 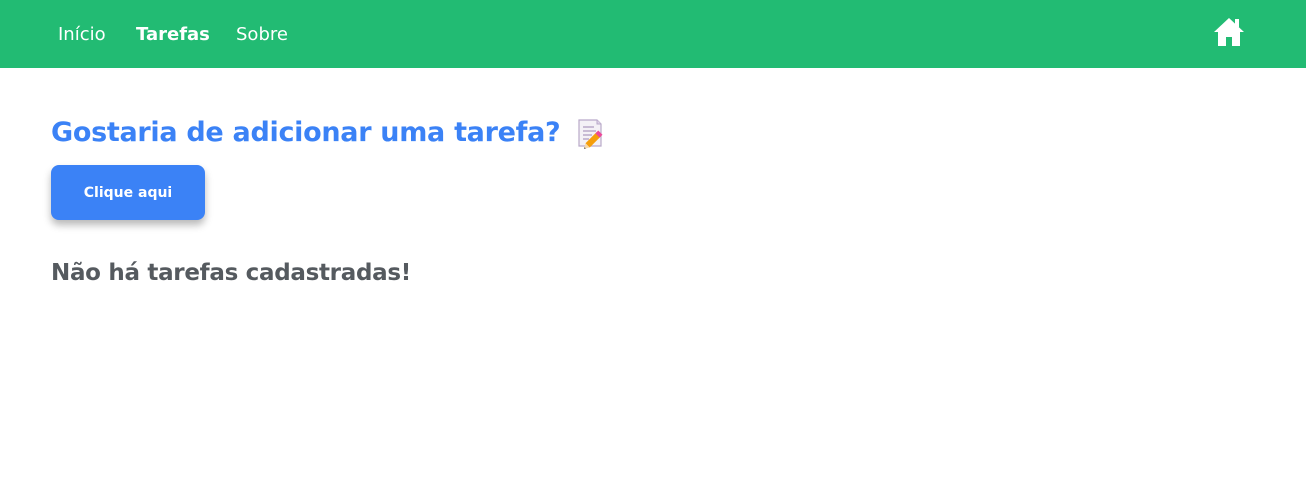 I want to click on top-navbar: Início Tarefas Sobre, so click(x=653, y=34).